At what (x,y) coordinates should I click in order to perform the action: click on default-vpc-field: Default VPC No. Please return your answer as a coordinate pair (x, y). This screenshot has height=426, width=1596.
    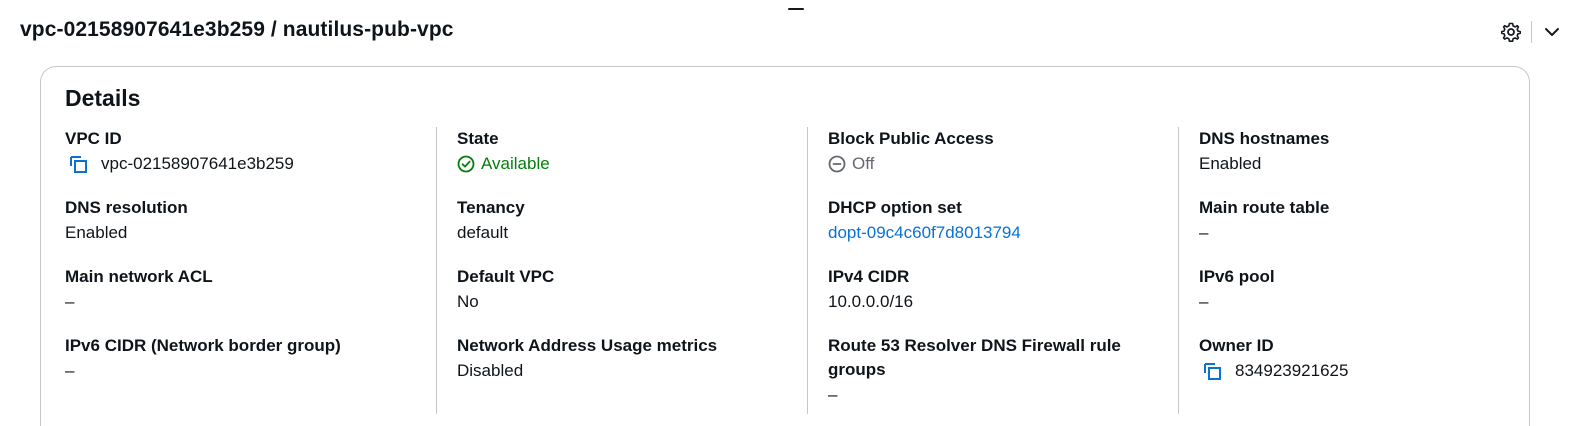
    Looking at the image, I should click on (622, 299).